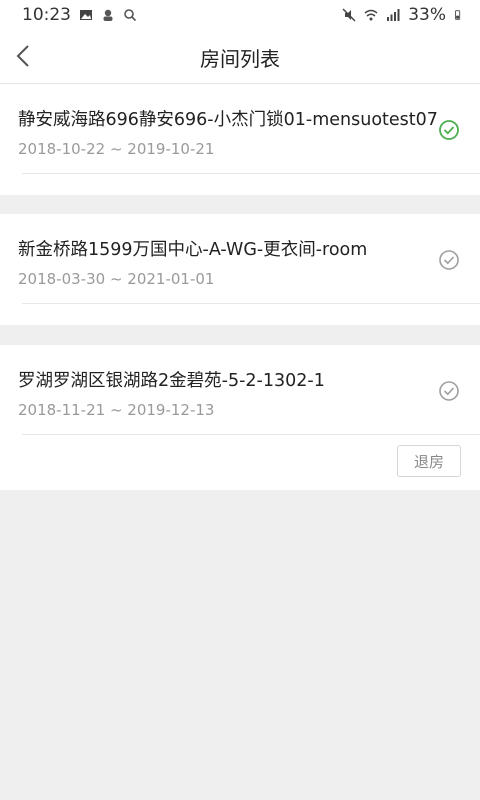 The image size is (480, 800). I want to click on room-name: 罗湖罗湖区银湖路2金碧苑-5-2-1302-1, so click(171, 381).